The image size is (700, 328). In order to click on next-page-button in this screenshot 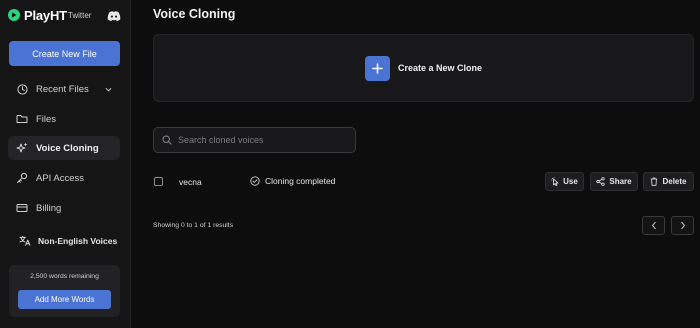, I will do `click(682, 225)`.